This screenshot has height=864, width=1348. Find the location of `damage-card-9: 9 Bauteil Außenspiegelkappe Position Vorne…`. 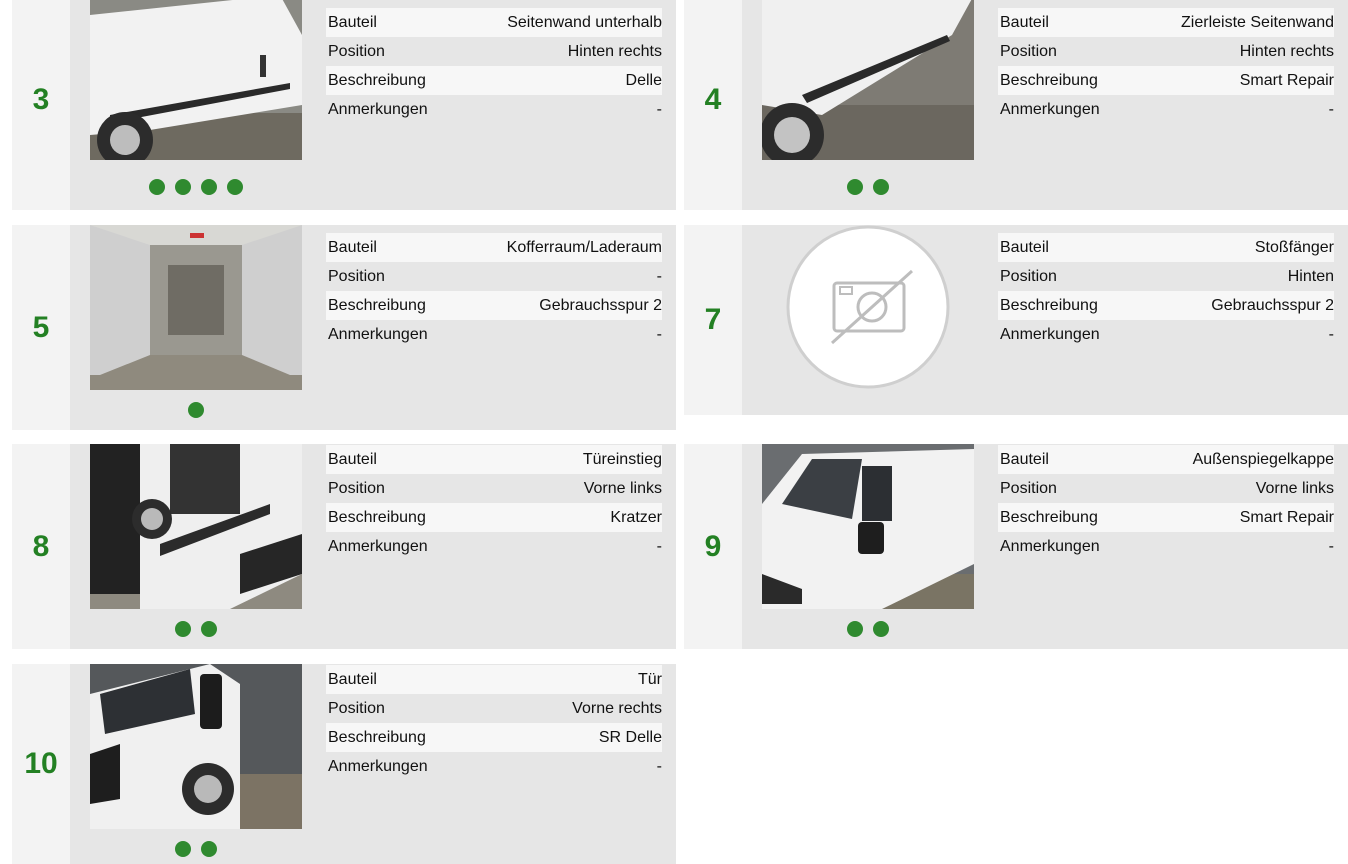

damage-card-9: 9 Bauteil Außenspiegelkappe Position Vorne… is located at coordinates (1016, 546).